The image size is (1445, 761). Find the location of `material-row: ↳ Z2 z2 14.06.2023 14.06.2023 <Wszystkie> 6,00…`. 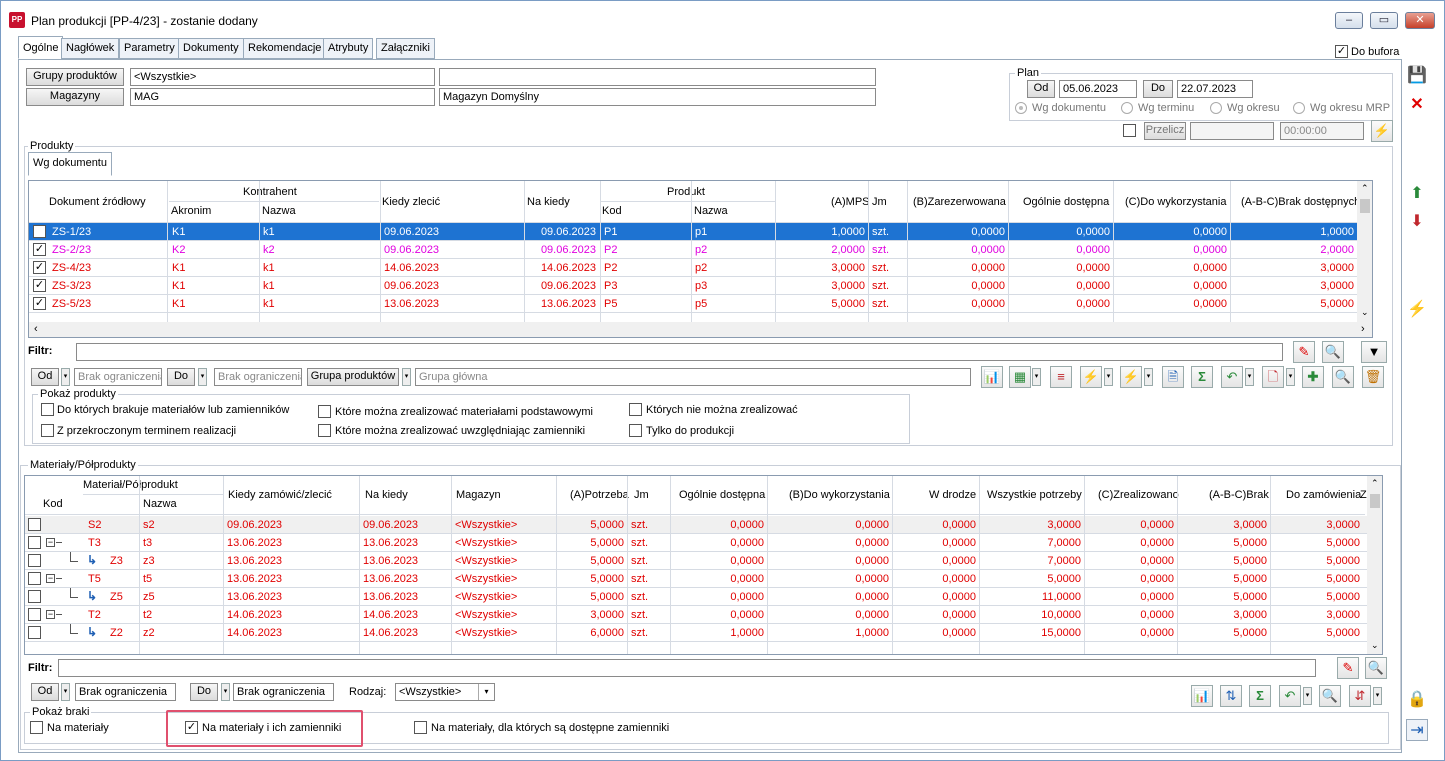

material-row: ↳ Z2 z2 14.06.2023 14.06.2023 <Wszystkie> 6,00… is located at coordinates (696, 633).